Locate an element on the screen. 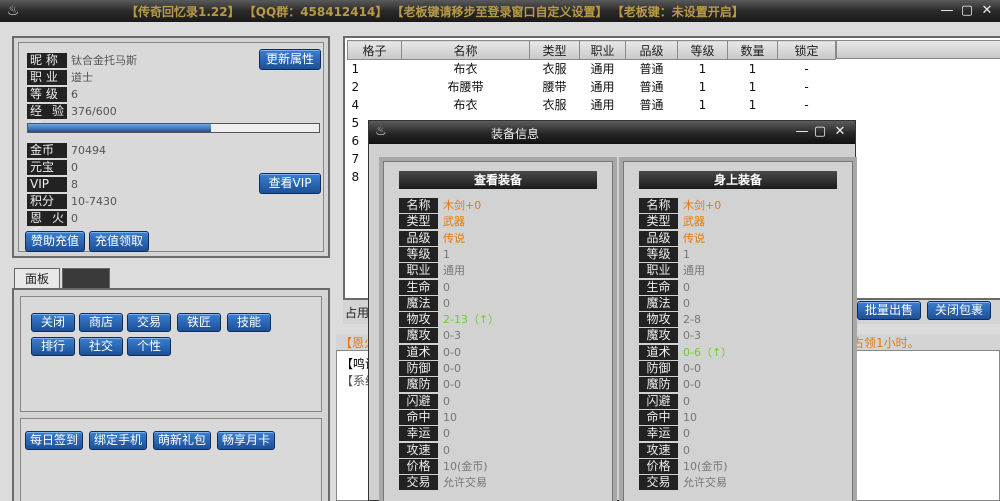 The width and height of the screenshot is (1000, 501). refresh-attributes-button: 更新属性 is located at coordinates (290, 59).